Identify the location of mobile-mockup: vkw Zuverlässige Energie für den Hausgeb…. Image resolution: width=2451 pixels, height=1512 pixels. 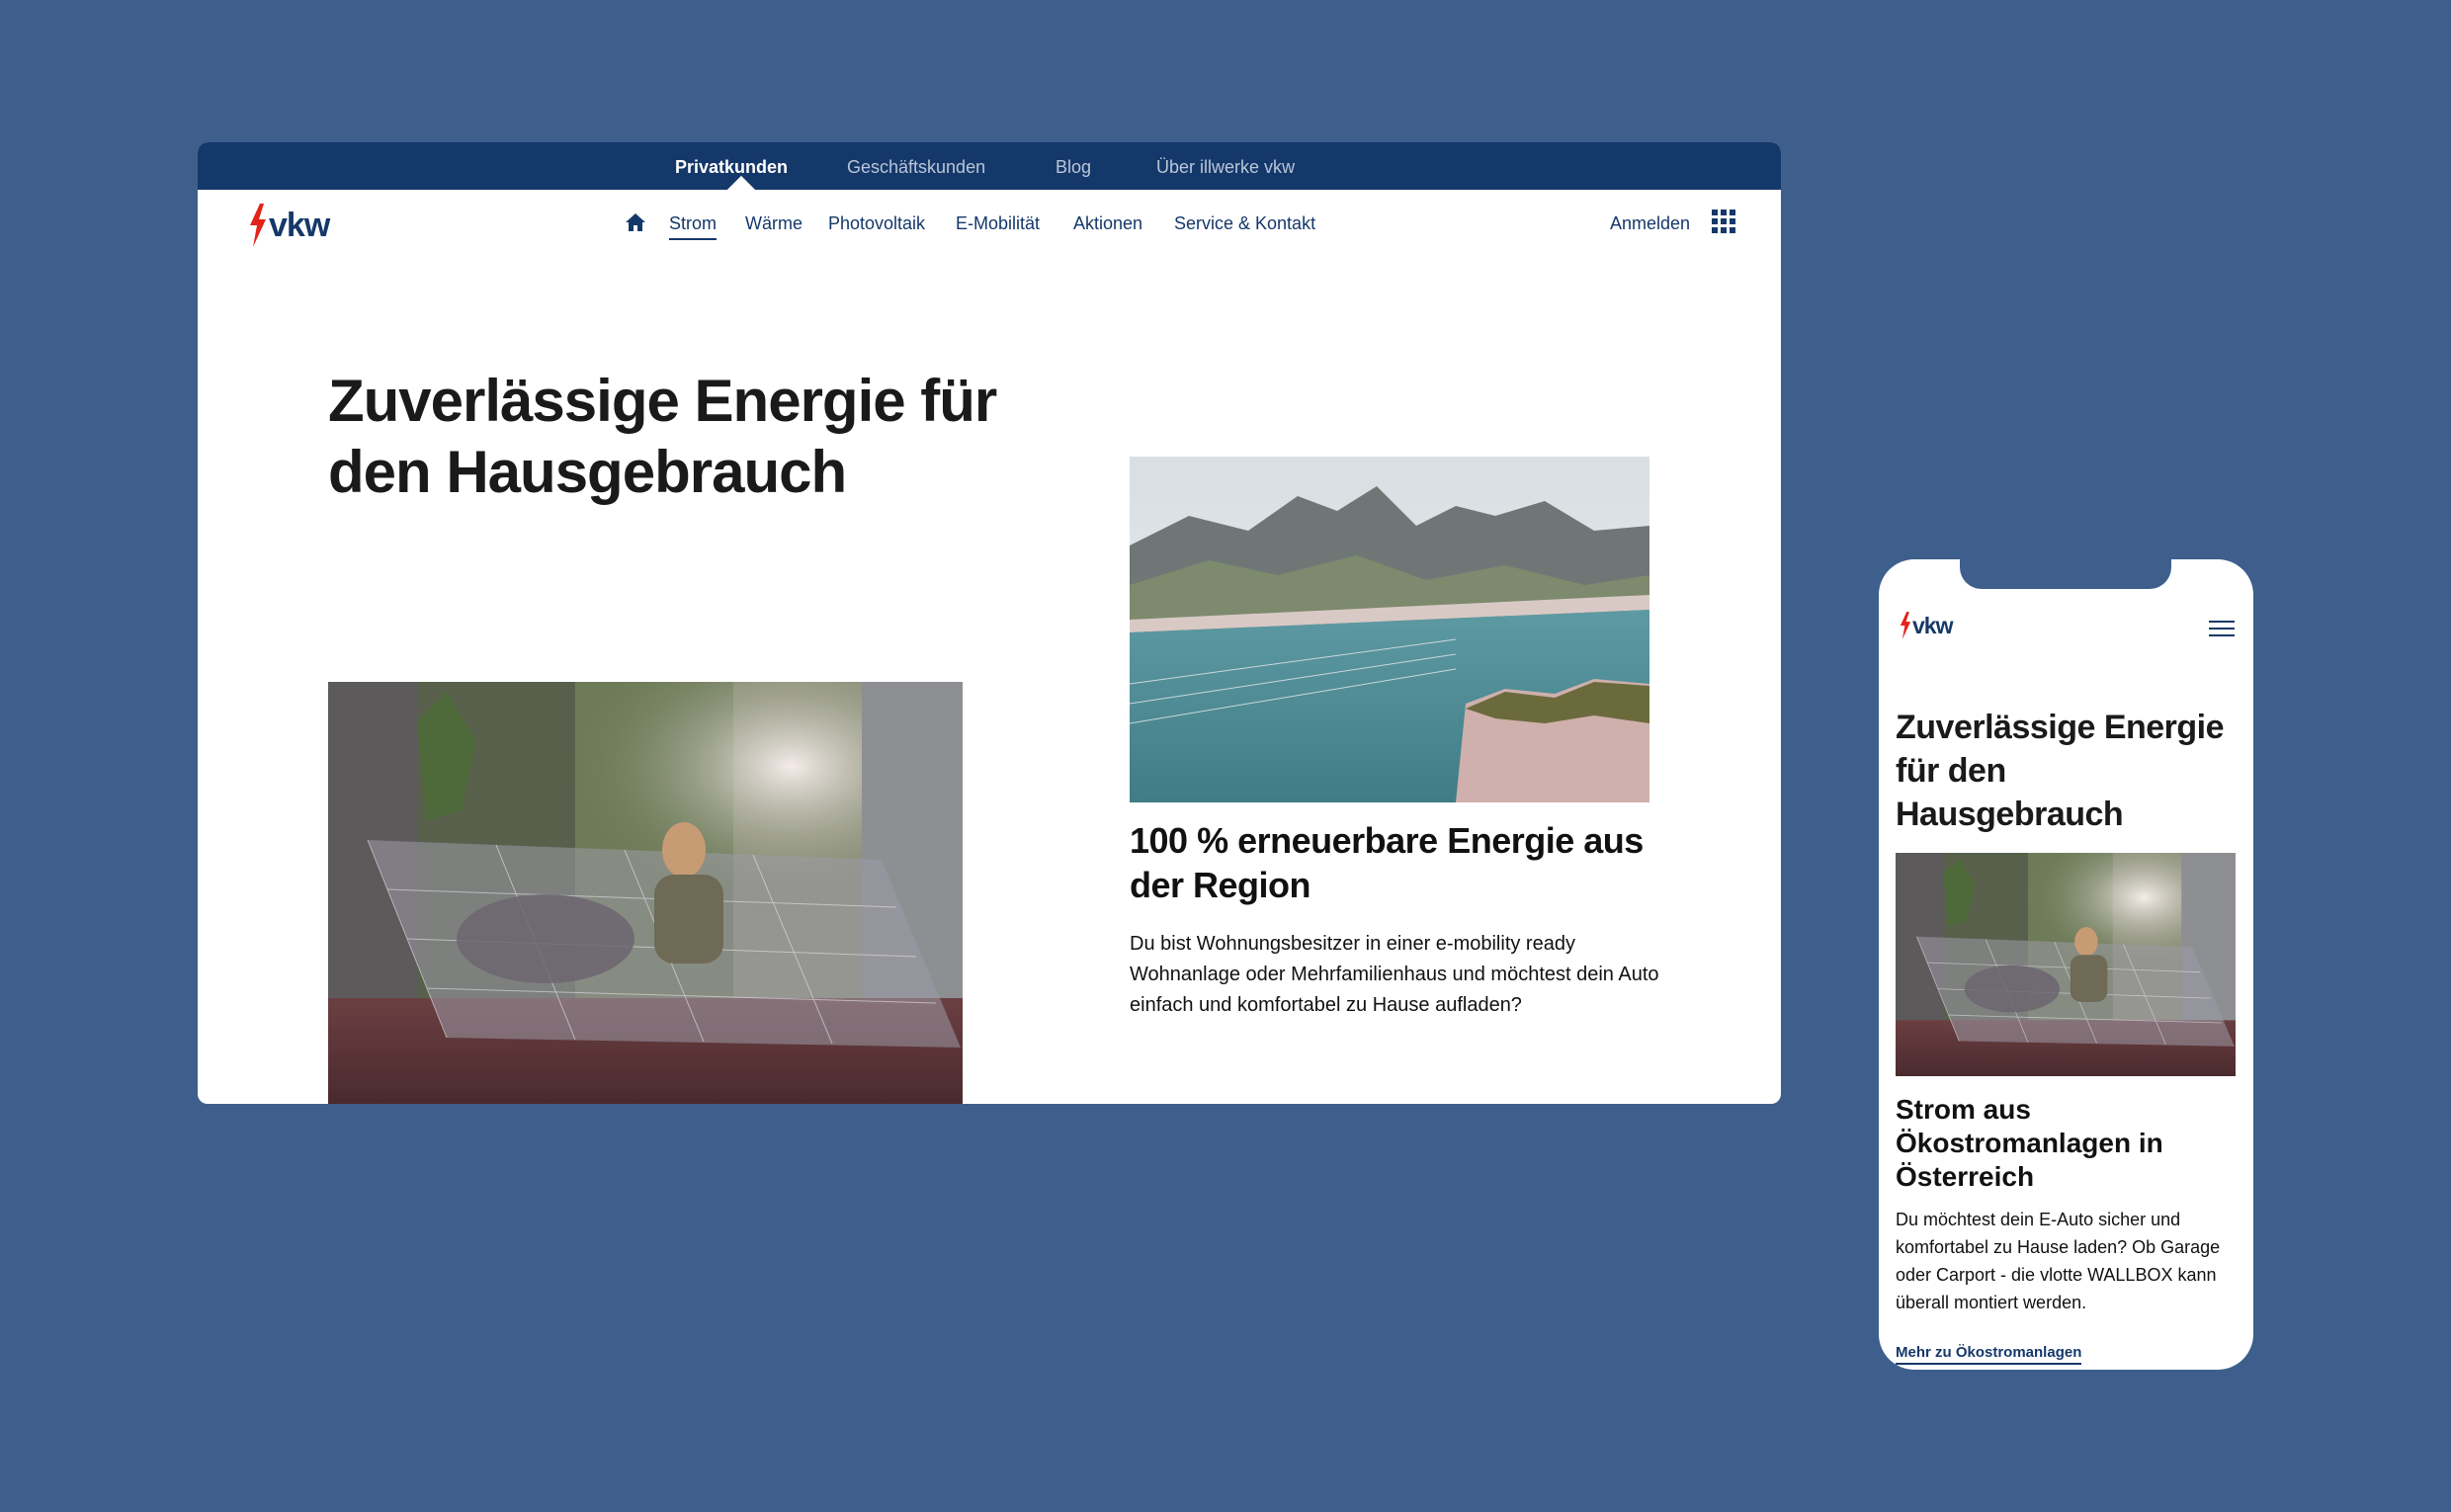
(2066, 964).